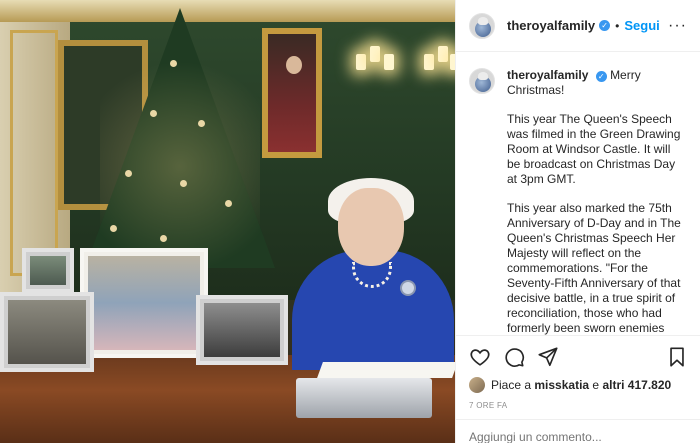 The image size is (700, 443). Describe the element at coordinates (514, 357) in the screenshot. I see `comment-icon` at that location.